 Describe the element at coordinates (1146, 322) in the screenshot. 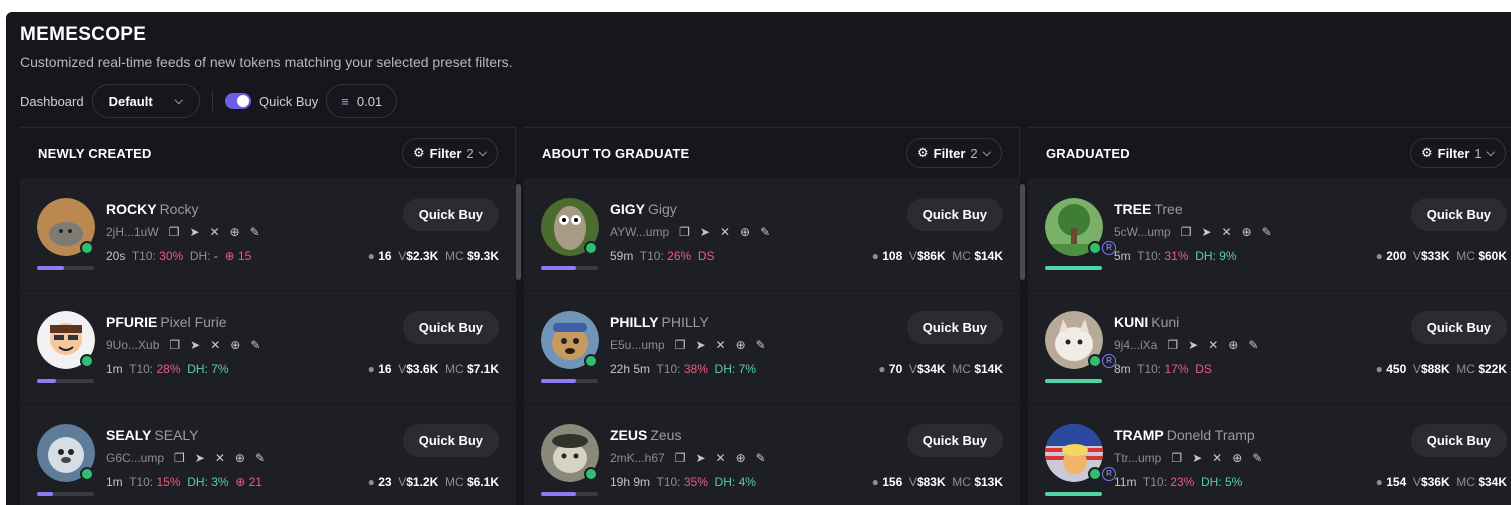

I see `token-name: KUNI Kuni` at that location.